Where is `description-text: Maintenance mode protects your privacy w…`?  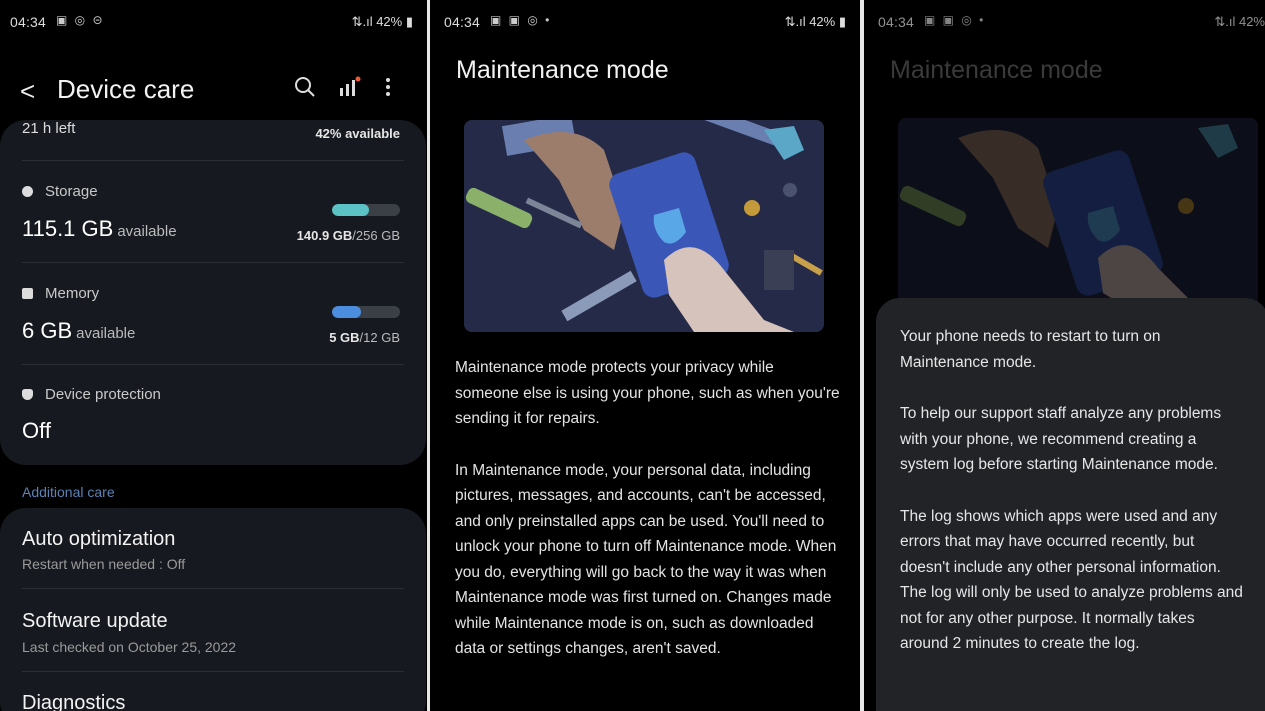
description-text: Maintenance mode protects your privacy w… is located at coordinates (647, 521).